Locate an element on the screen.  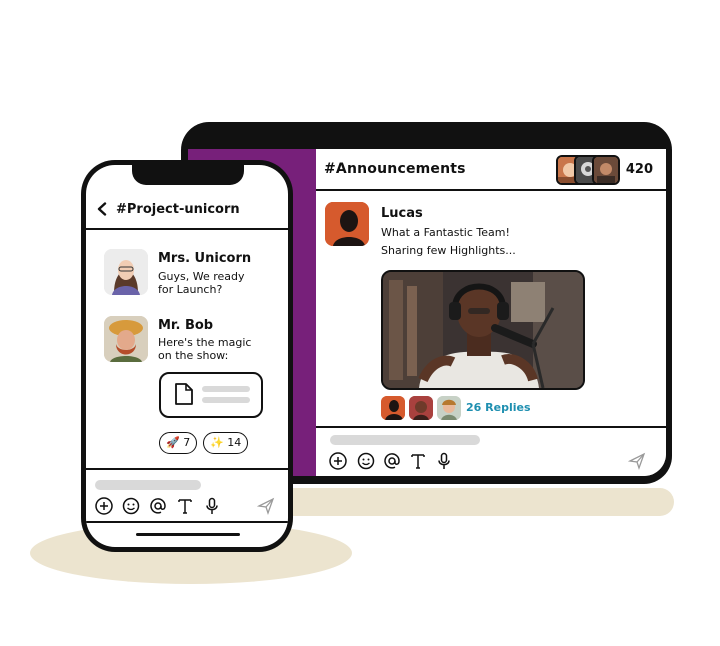
message-text: on the show: is located at coordinates (193, 355).